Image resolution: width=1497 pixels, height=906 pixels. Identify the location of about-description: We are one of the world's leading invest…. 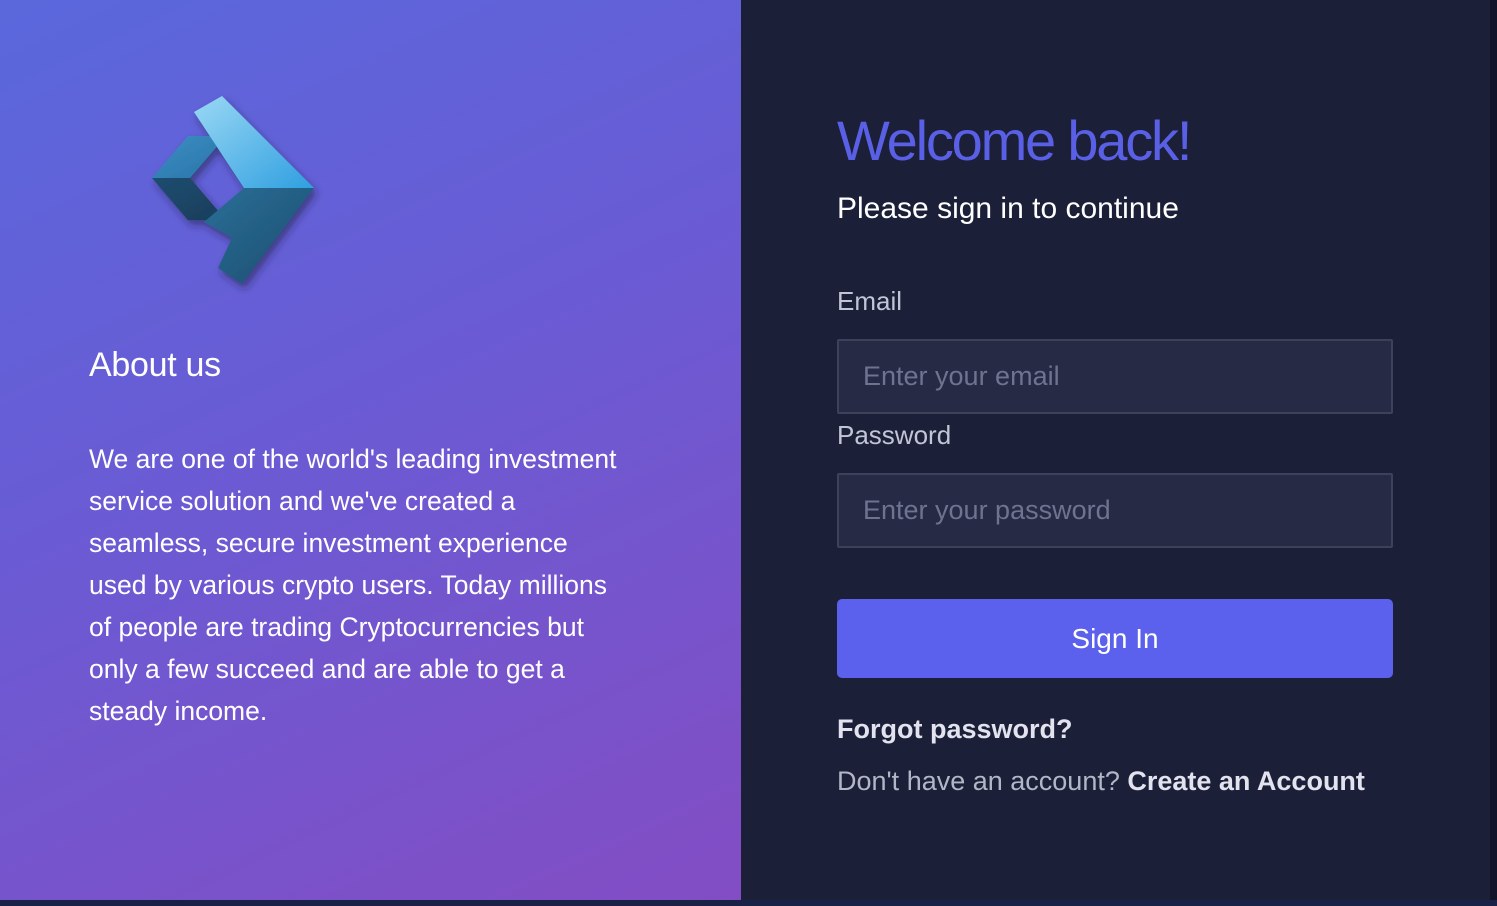
(353, 585).